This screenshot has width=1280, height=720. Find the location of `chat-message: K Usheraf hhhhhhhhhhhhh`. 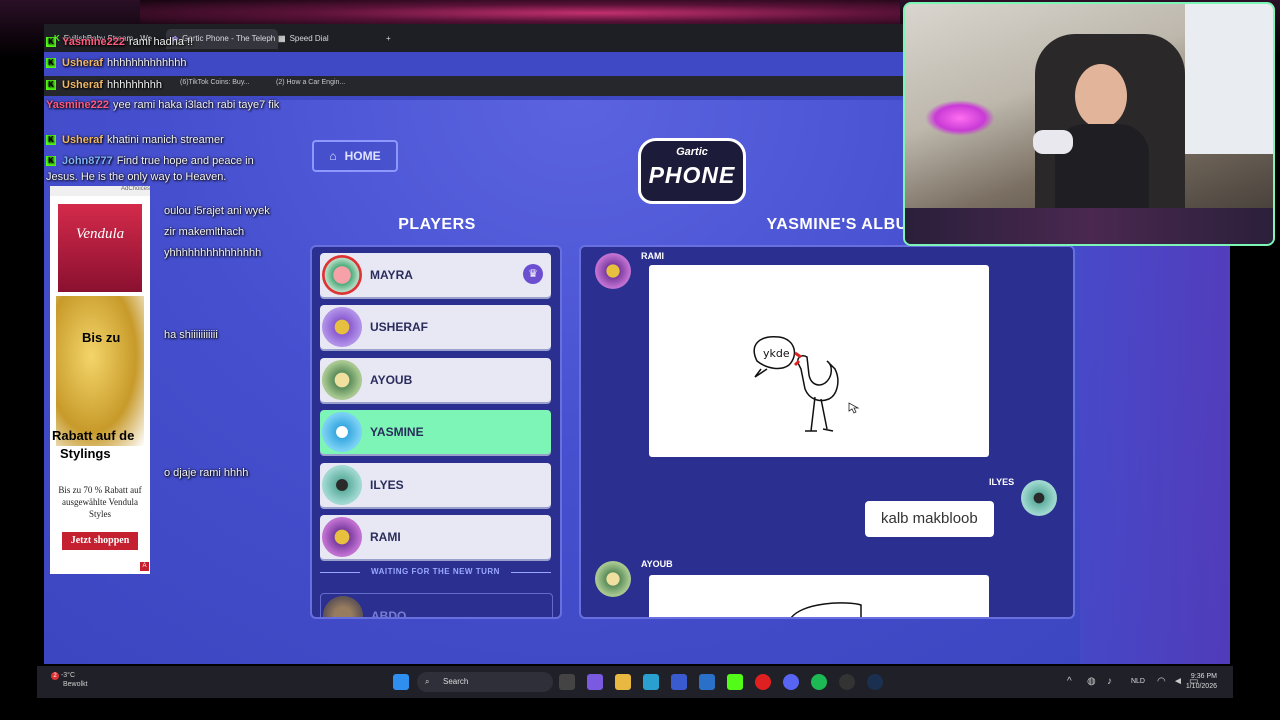

chat-message: K Usheraf hhhhhhhhhhhhh is located at coordinates (166, 63).